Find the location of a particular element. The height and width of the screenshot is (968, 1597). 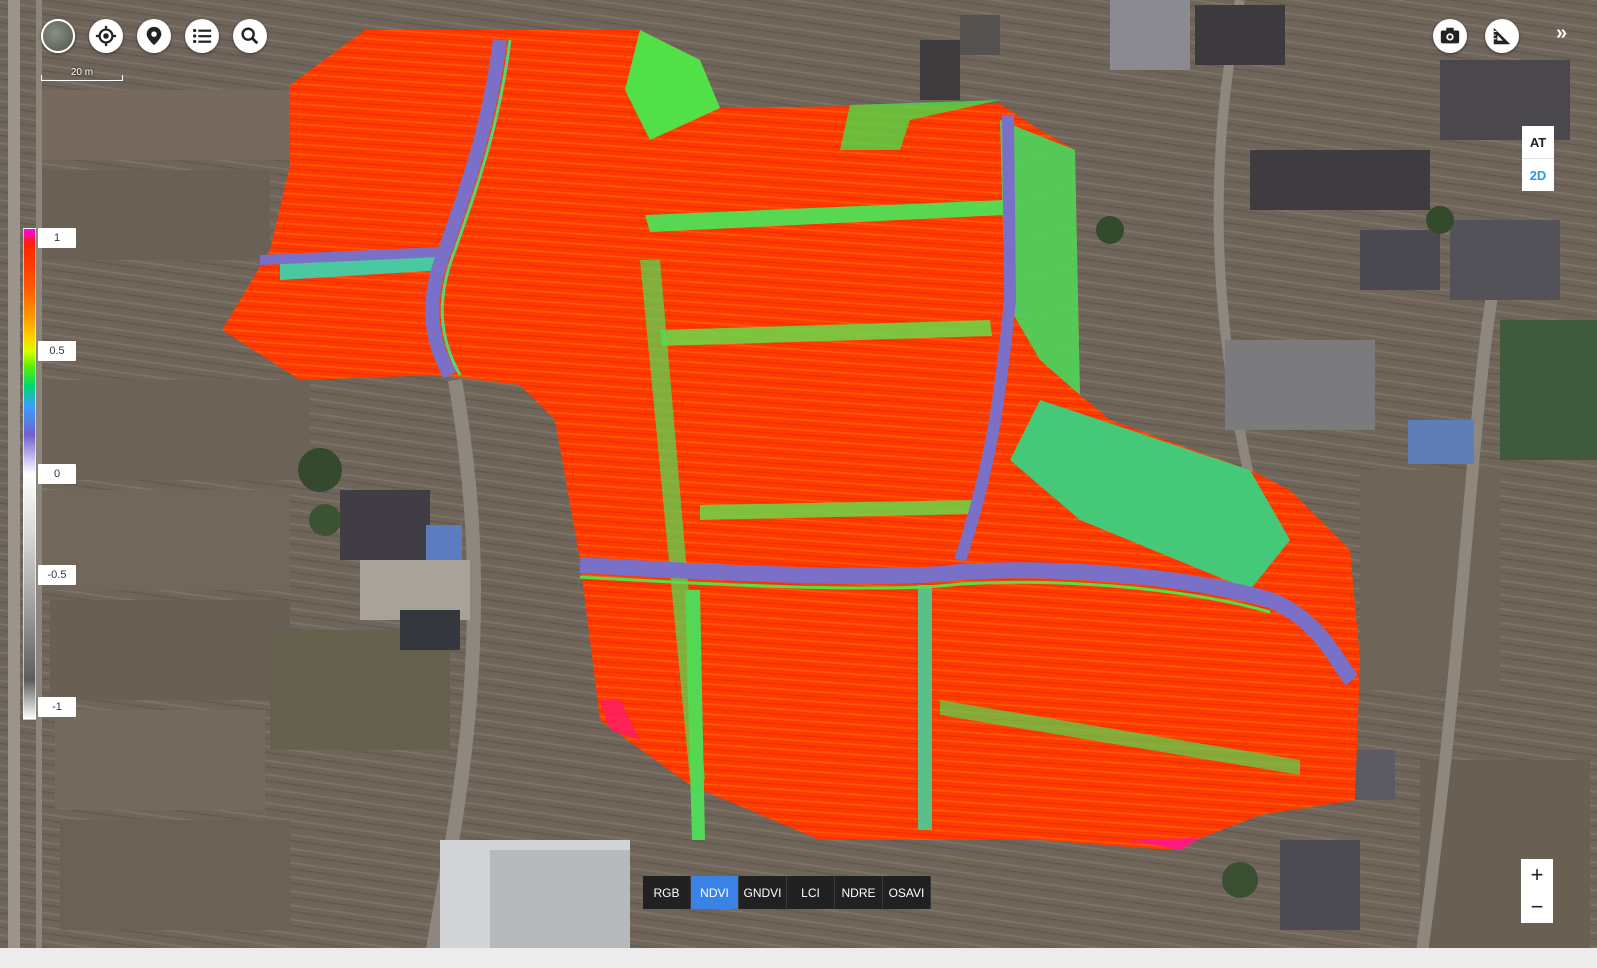

search-button is located at coordinates (250, 36).